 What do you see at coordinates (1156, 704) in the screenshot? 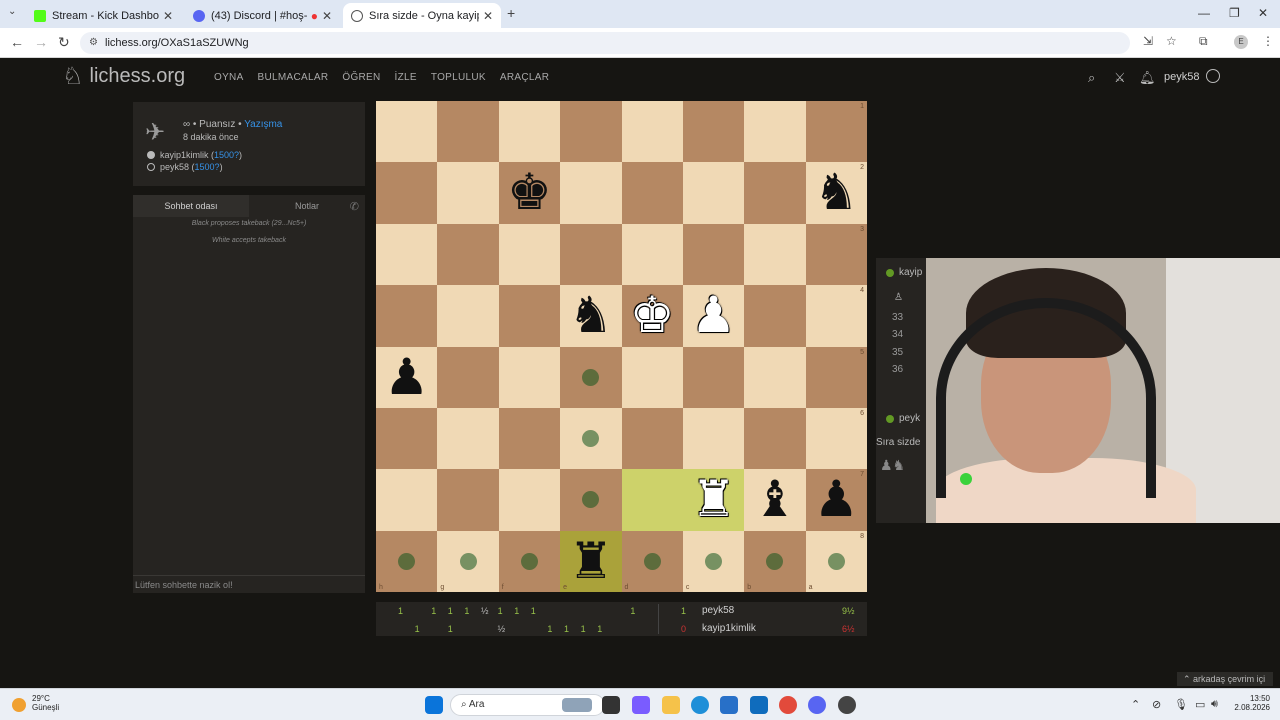
I see `network-icon: ⊘` at bounding box center [1156, 704].